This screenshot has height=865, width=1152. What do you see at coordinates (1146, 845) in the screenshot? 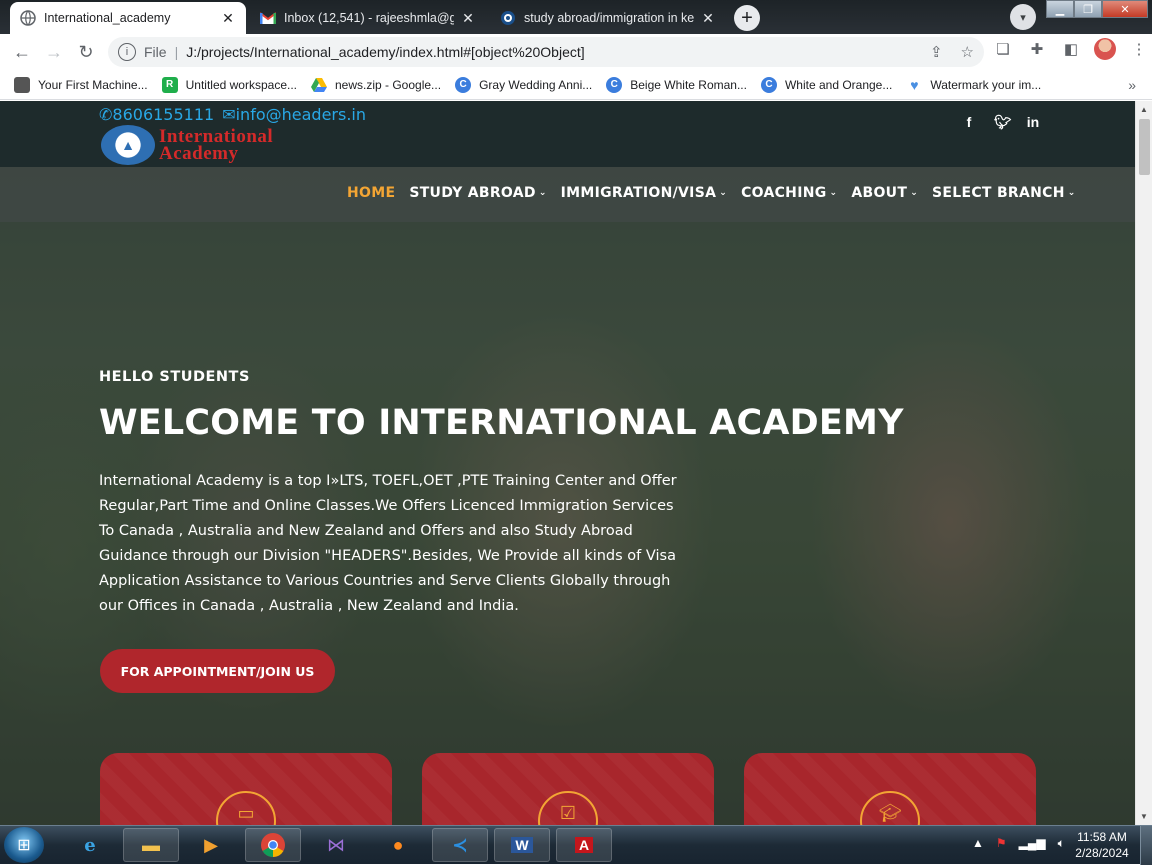
I see `show-desktop-button` at bounding box center [1146, 845].